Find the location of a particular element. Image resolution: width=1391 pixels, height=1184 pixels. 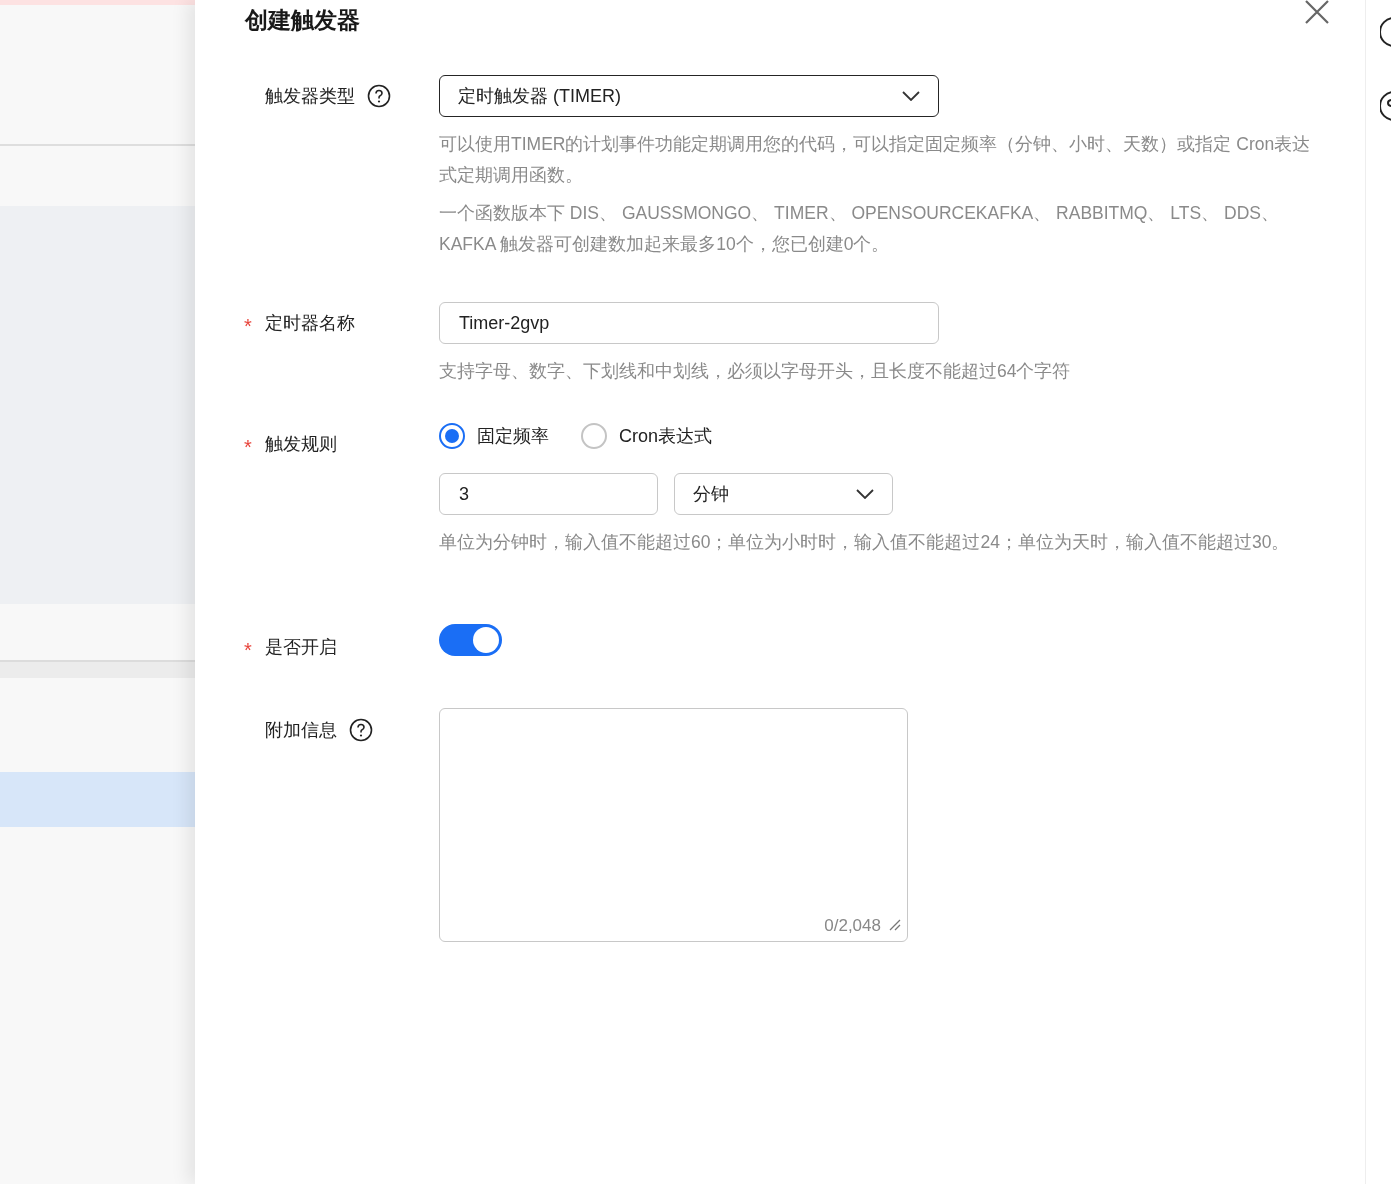

select-field: 定时触发器 (TIMER) is located at coordinates (689, 96).